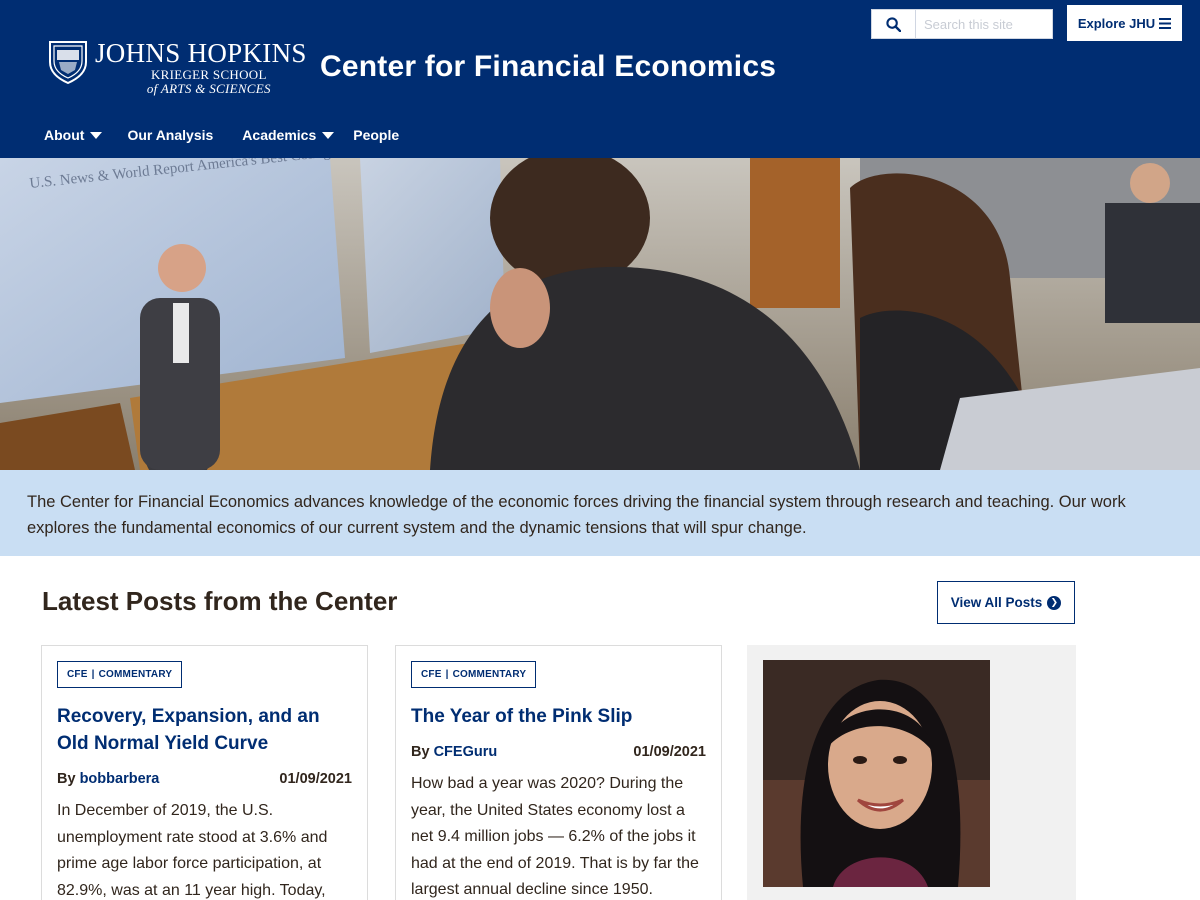 The height and width of the screenshot is (900, 1200). I want to click on post-byline: By CFEGuru, so click(454, 752).